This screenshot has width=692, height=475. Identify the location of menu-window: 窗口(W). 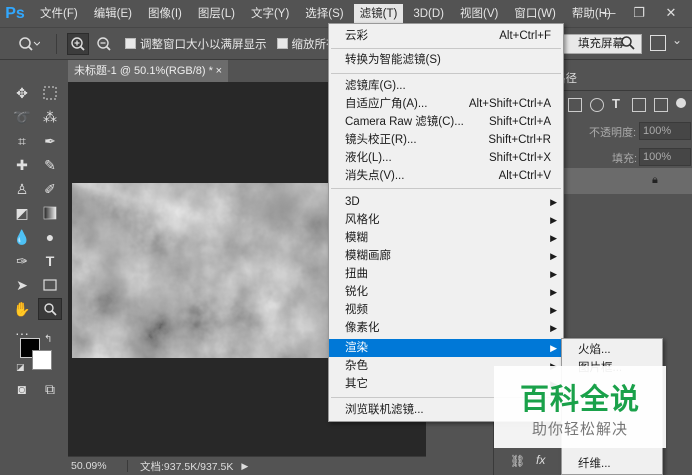
(535, 14).